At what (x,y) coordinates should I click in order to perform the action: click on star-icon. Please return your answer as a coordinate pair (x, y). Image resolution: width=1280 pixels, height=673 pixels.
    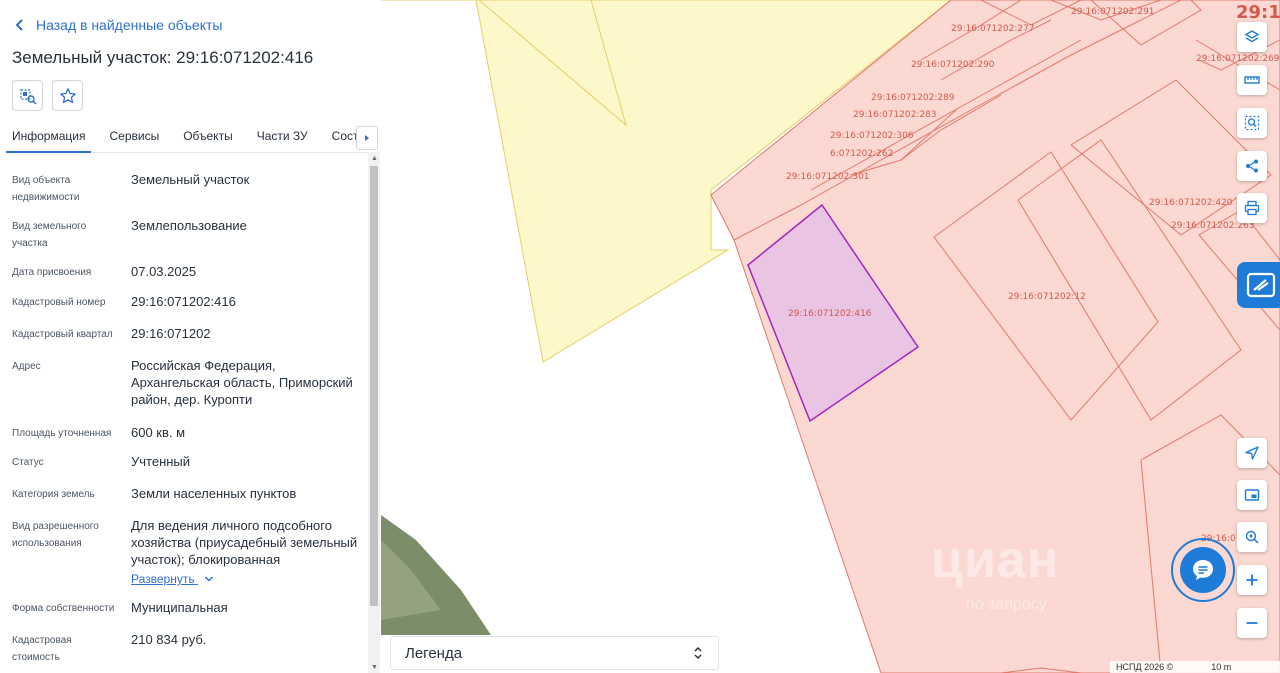
    Looking at the image, I should click on (67, 95).